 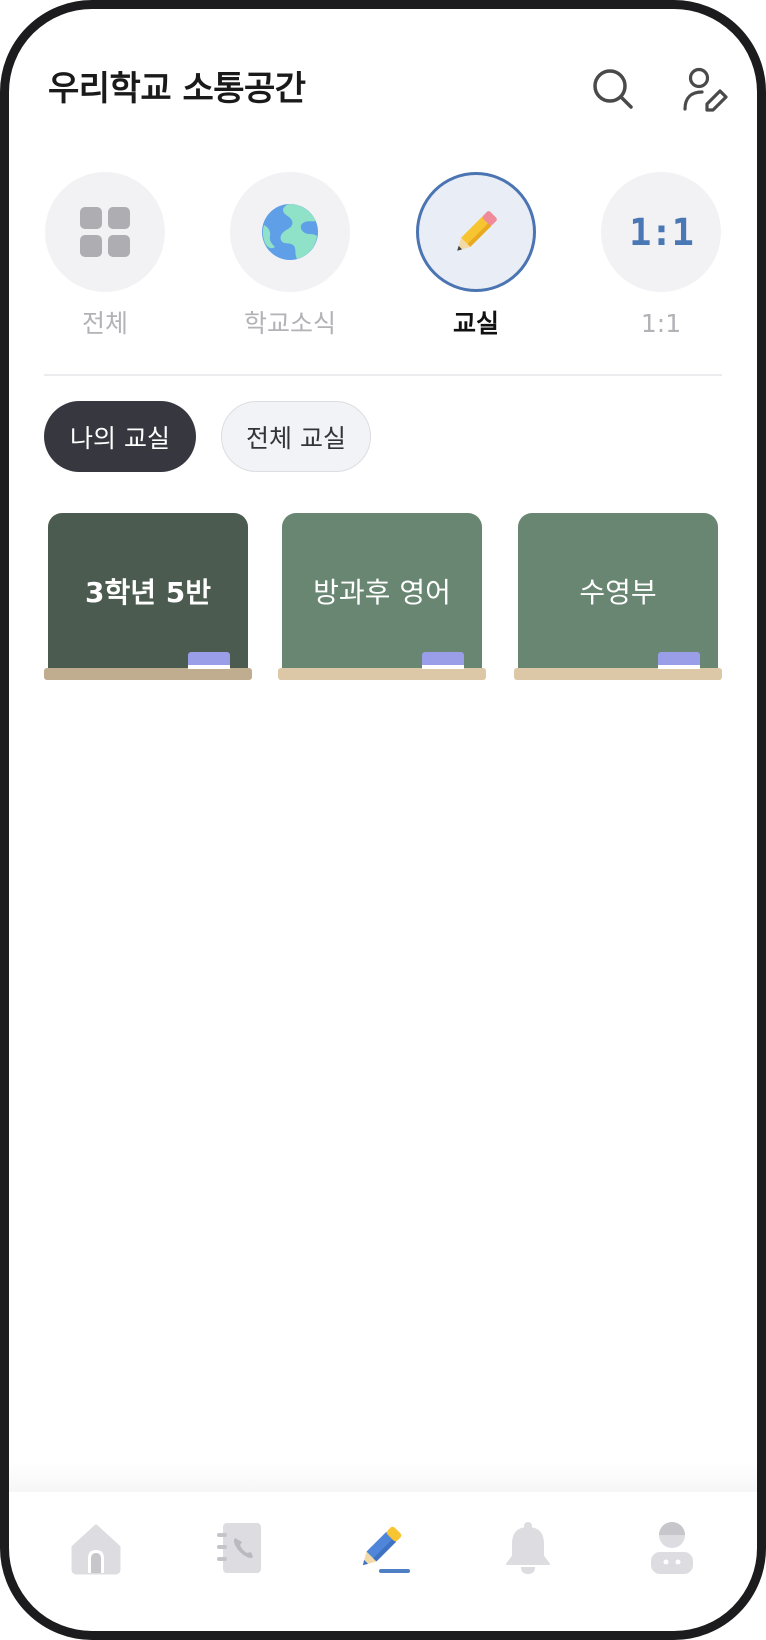 What do you see at coordinates (475, 323) in the screenshot?
I see `category-label: 교실` at bounding box center [475, 323].